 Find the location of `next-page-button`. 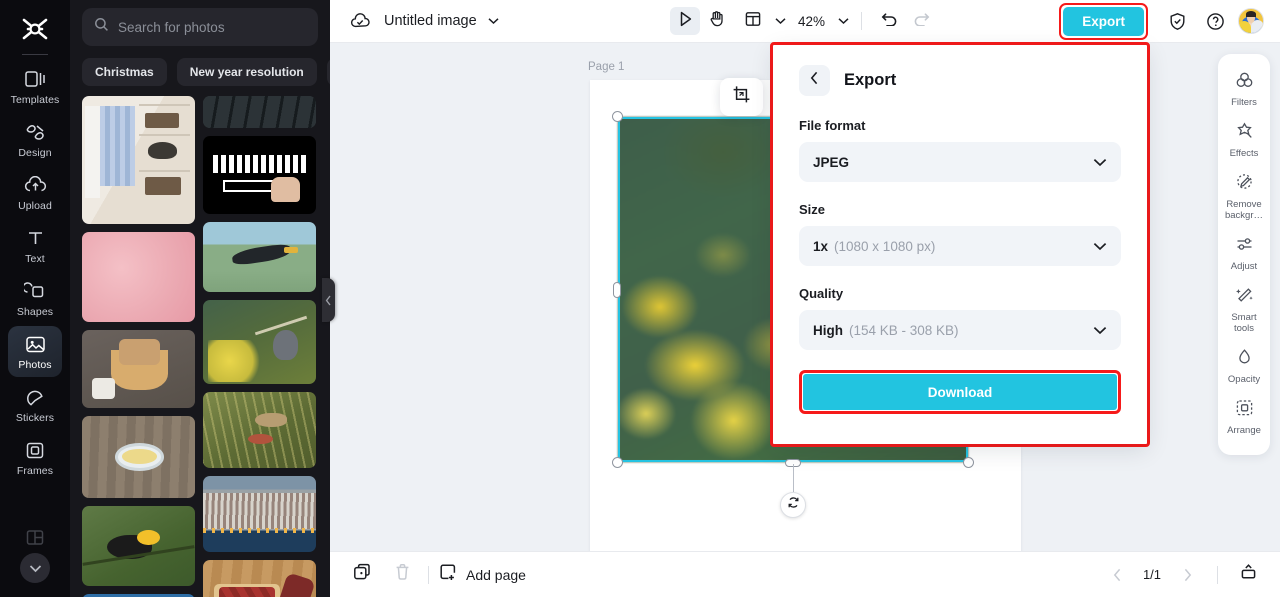

next-page-button is located at coordinates (1187, 575).